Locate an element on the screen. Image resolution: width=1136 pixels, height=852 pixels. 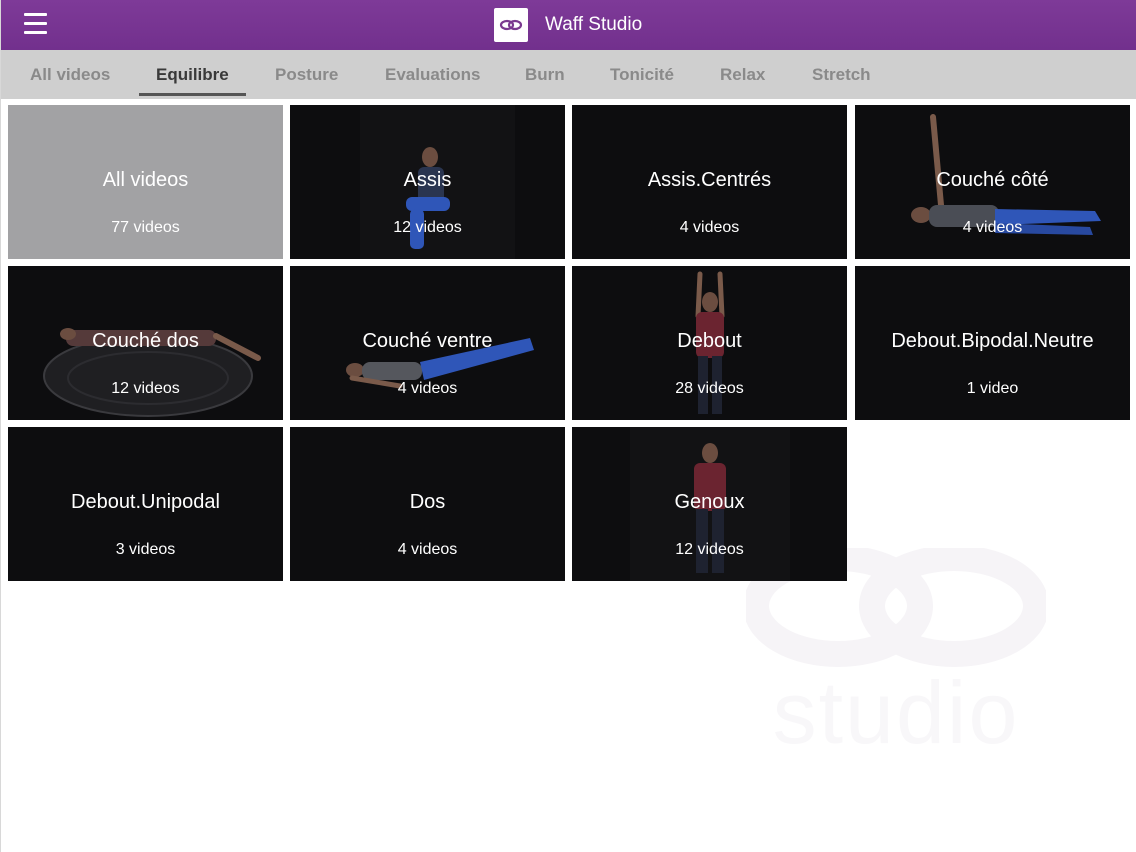
tile-title: Debout.Unipodal is located at coordinates (145, 502).